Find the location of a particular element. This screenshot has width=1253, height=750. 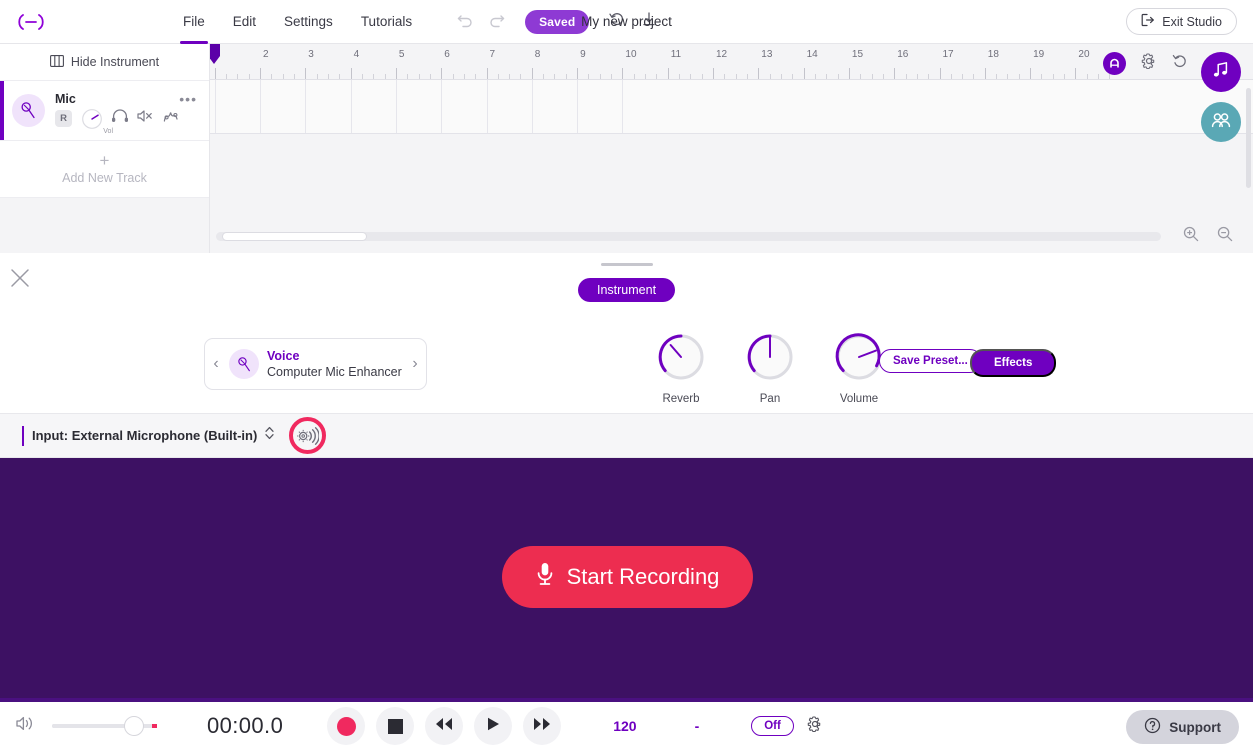

bpm-value: 120 is located at coordinates (624, 726).